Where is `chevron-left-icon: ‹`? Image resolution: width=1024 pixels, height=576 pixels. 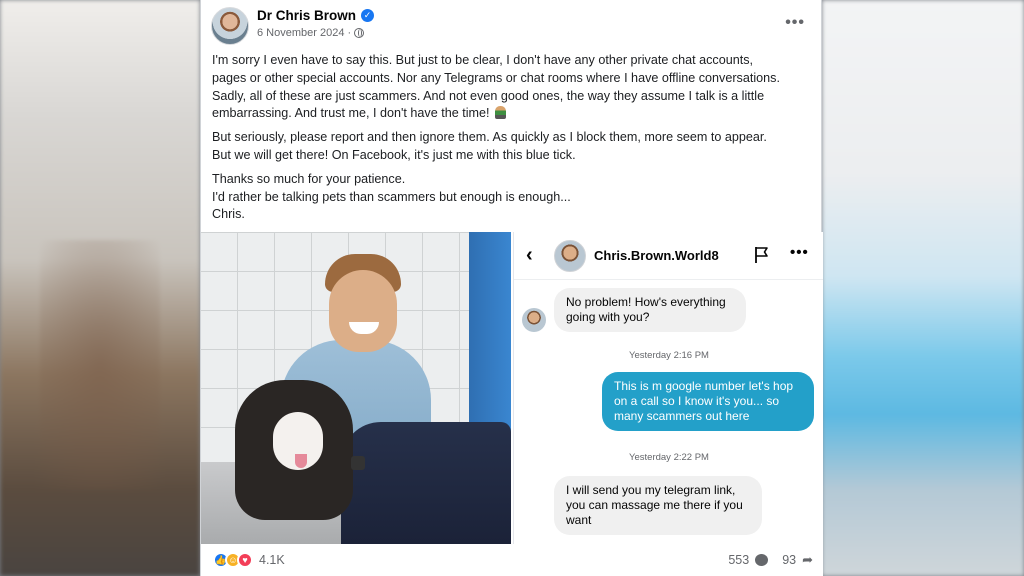
chevron-left-icon: ‹ is located at coordinates (529, 255).